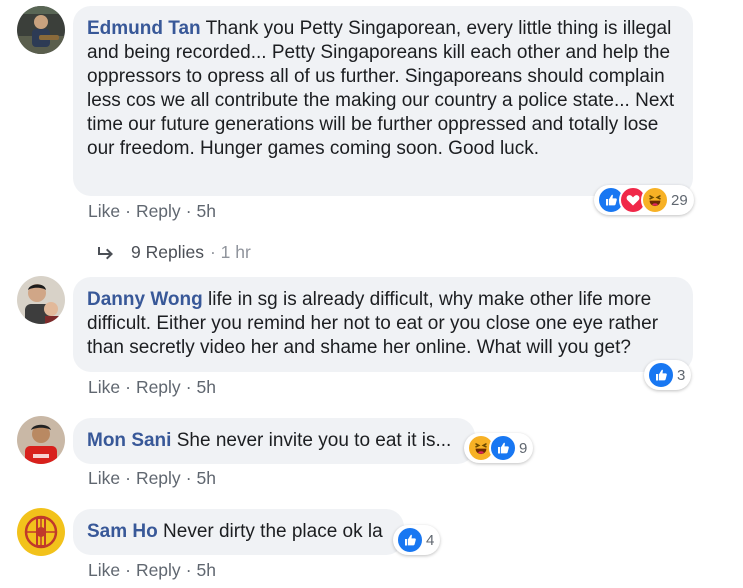  I want to click on reaction-count: 29, so click(679, 200).